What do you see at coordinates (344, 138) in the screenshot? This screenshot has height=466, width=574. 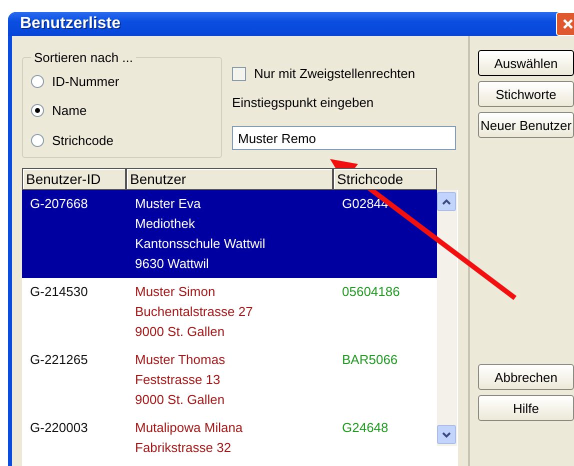 I see `input-field: Muster Remo` at bounding box center [344, 138].